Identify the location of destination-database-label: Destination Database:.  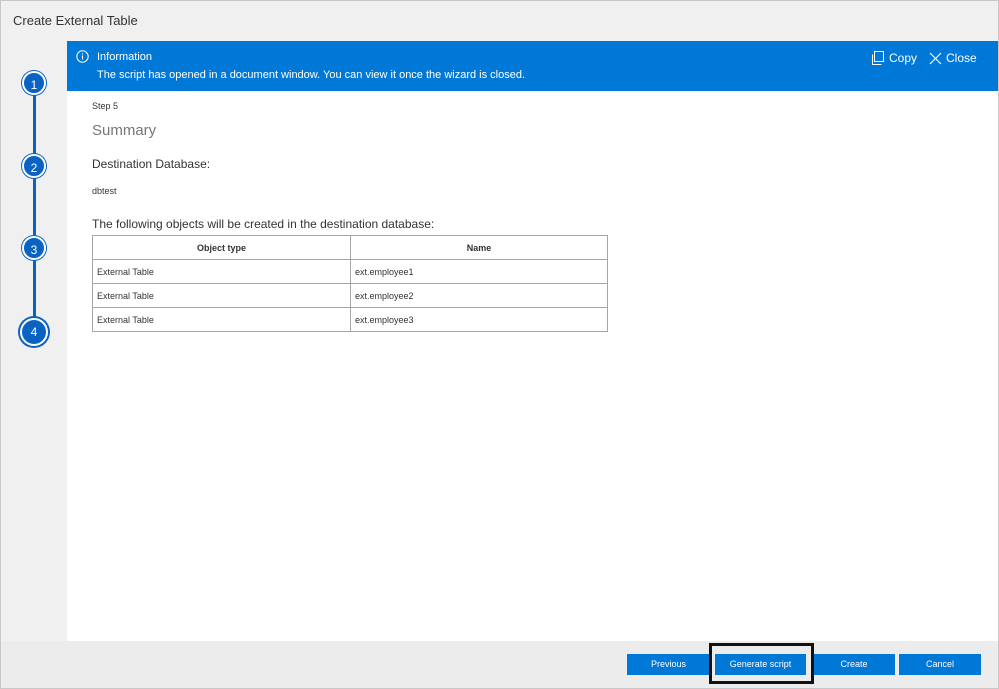
(151, 164).